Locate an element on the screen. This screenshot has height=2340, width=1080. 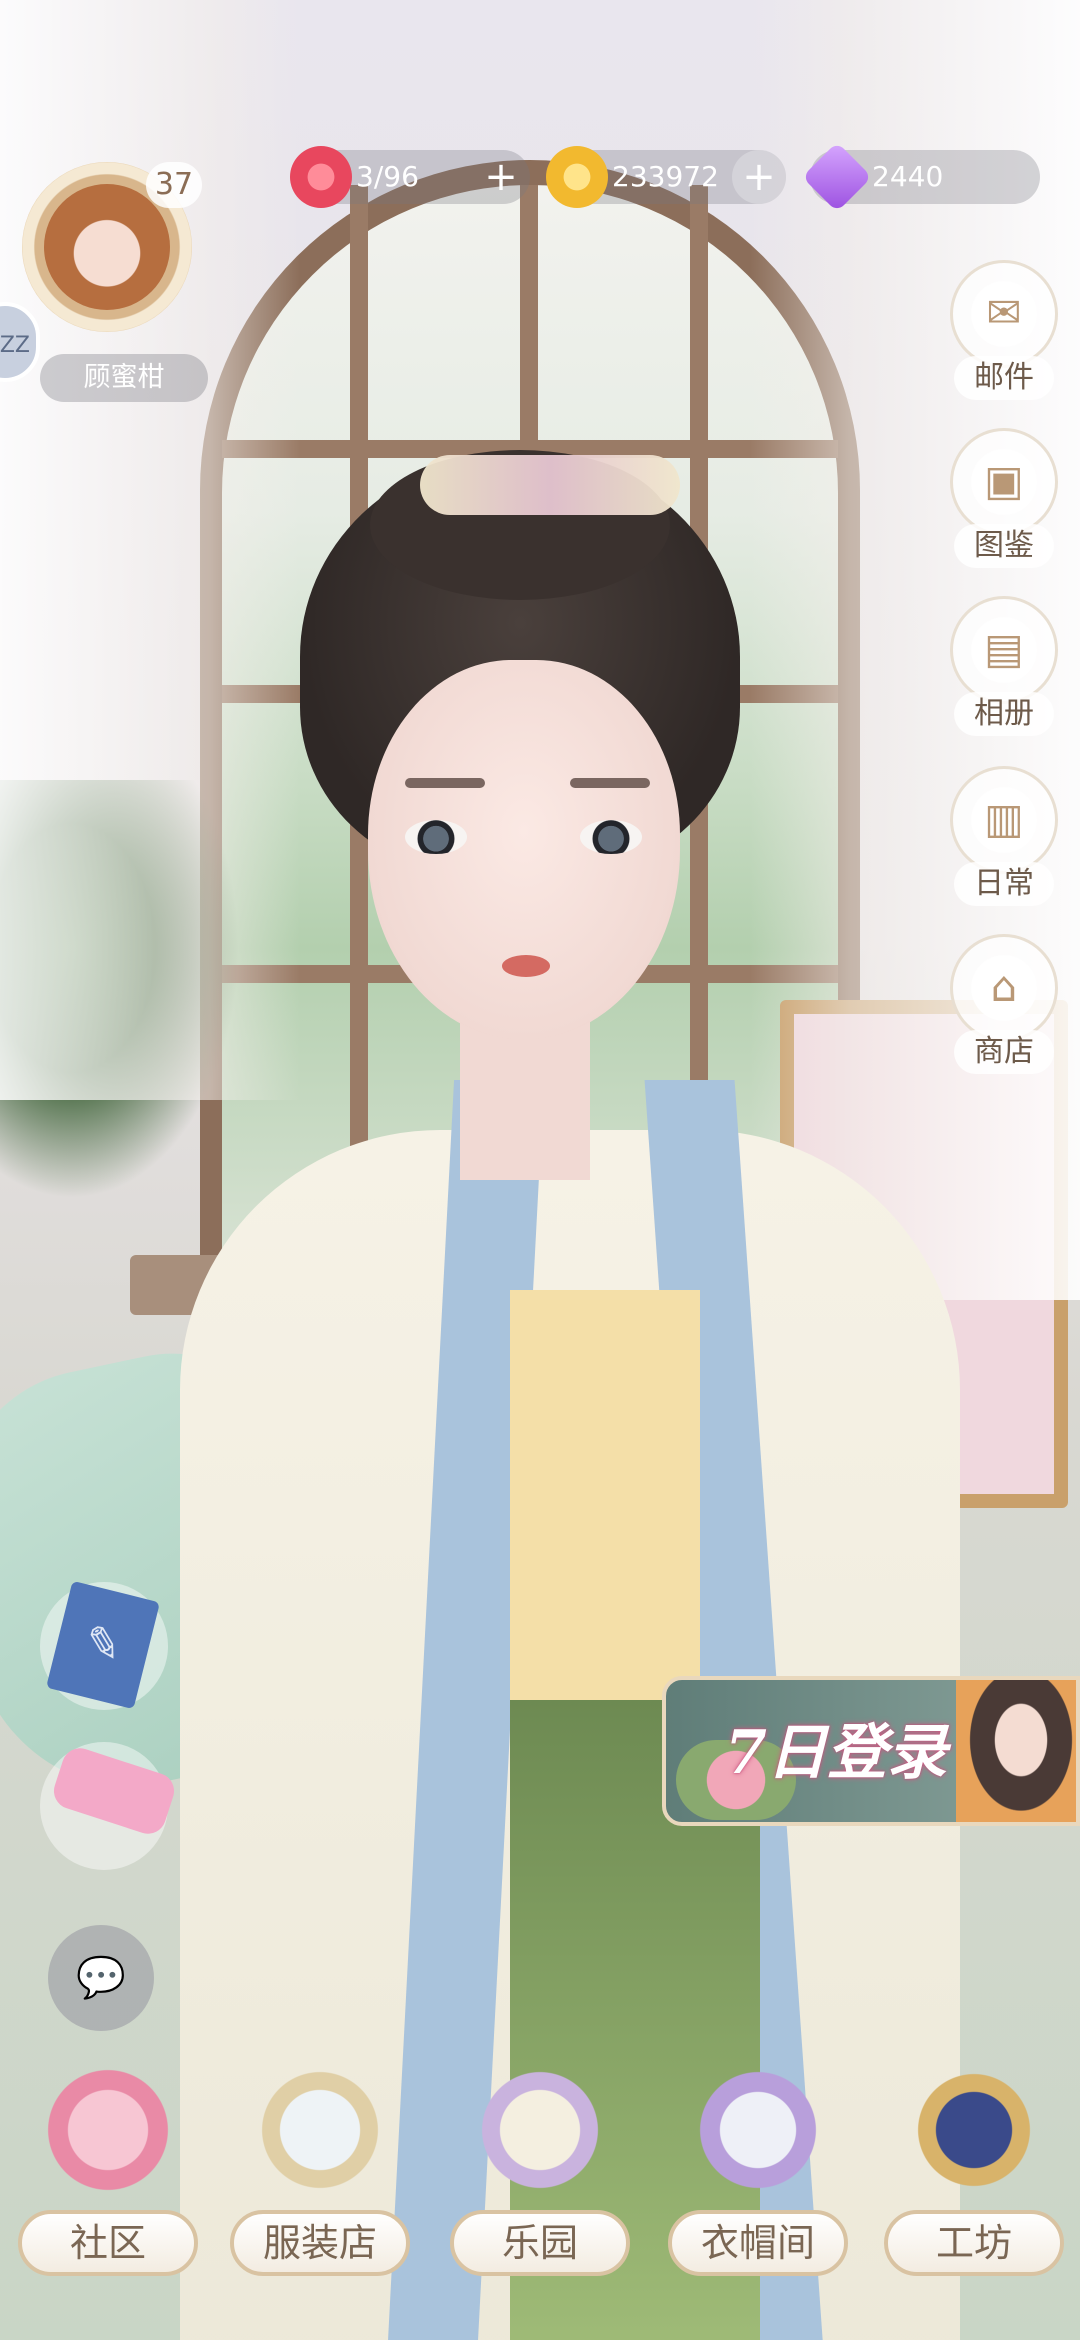
player-avatar is located at coordinates (107, 247).